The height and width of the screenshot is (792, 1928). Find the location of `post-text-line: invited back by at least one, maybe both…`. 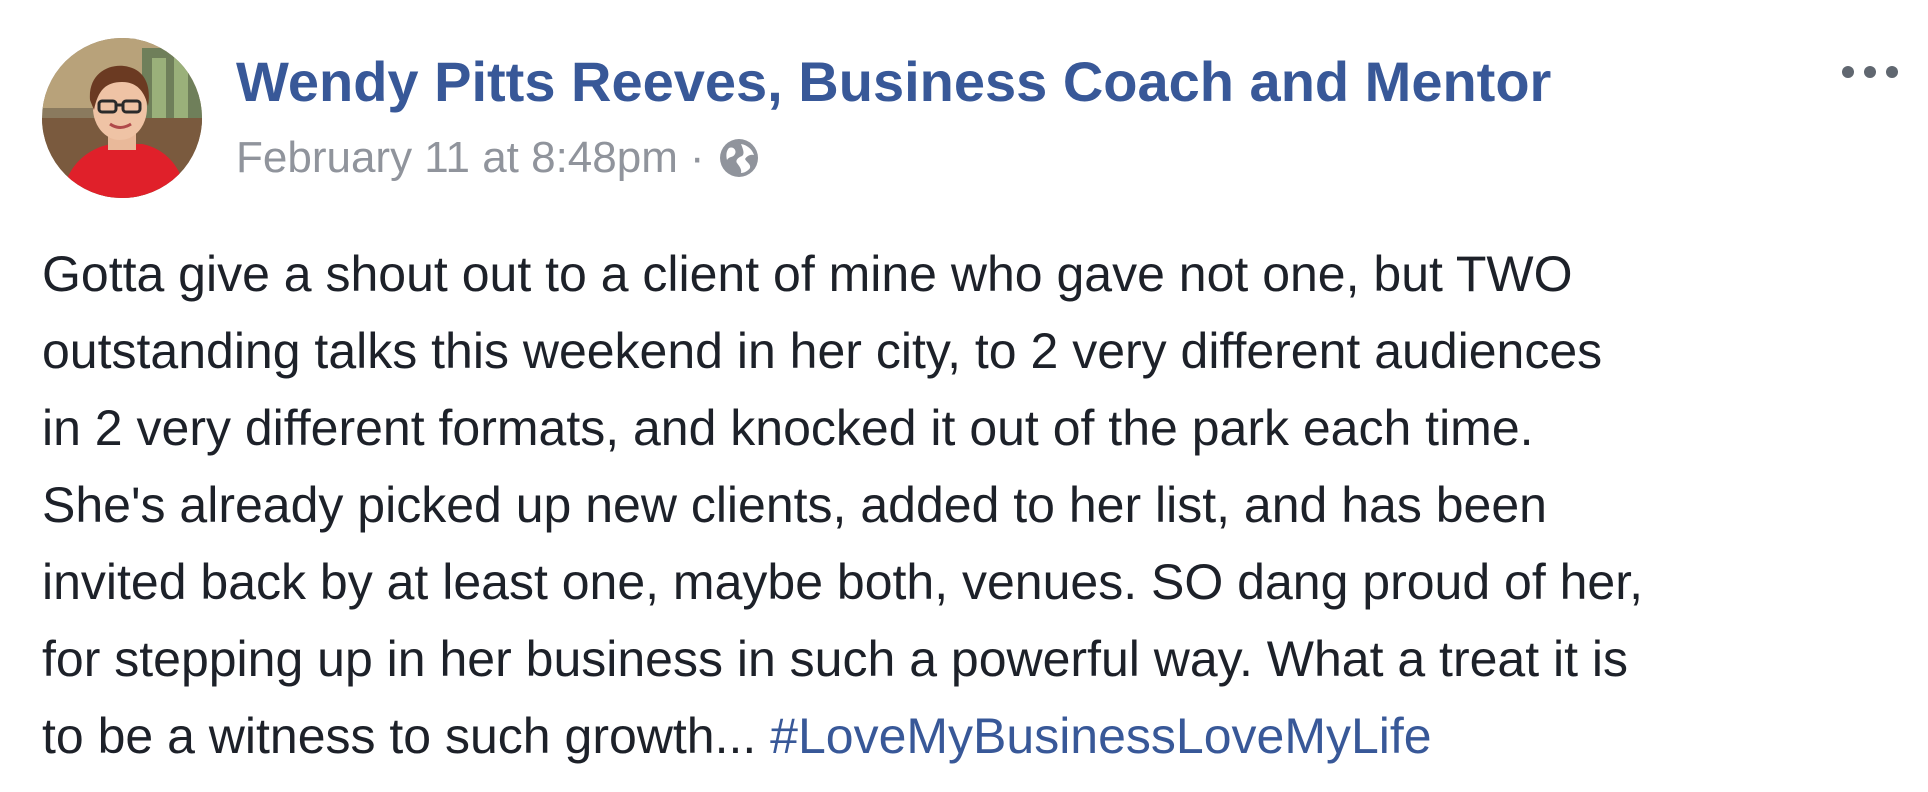

post-text-line: invited back by at least one, maybe both… is located at coordinates (843, 582).